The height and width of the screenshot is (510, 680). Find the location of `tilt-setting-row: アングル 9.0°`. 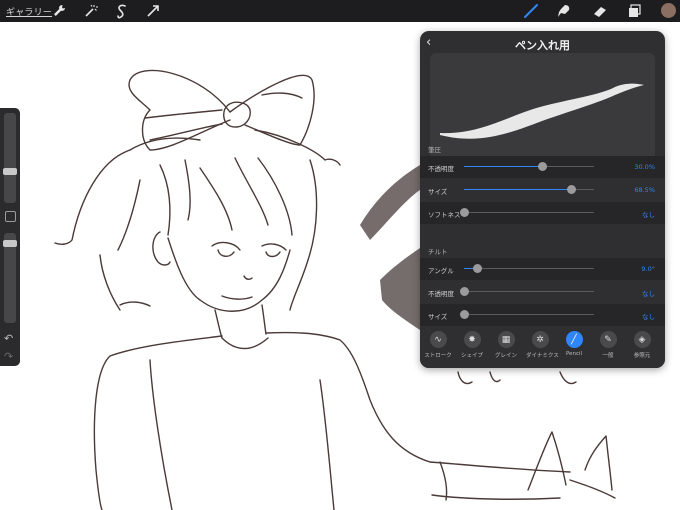

tilt-setting-row: アングル 9.0° is located at coordinates (542, 269).